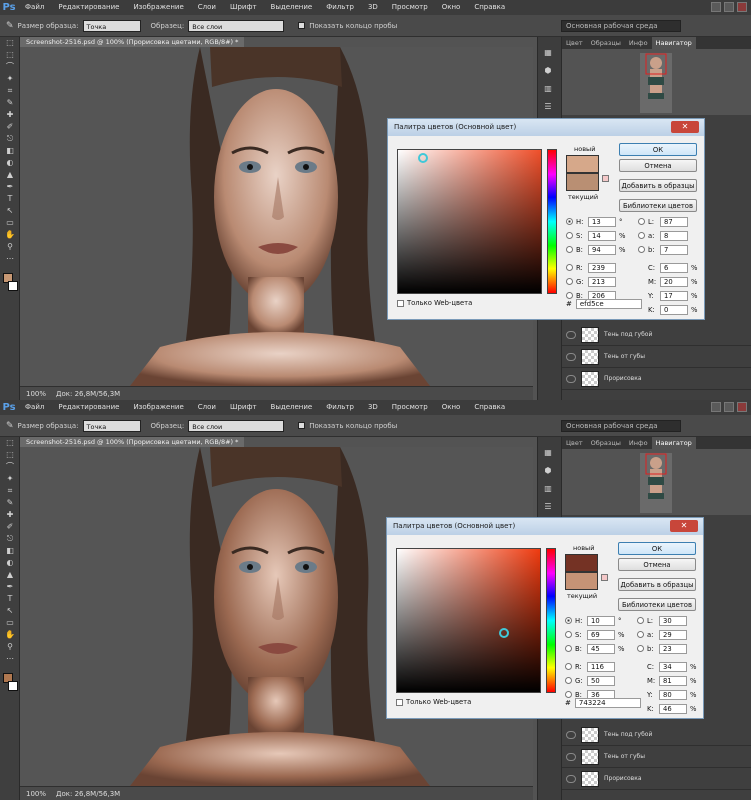 The width and height of the screenshot is (751, 800). What do you see at coordinates (88, 407) in the screenshot?
I see `menu-item: Редактирование` at bounding box center [88, 407].